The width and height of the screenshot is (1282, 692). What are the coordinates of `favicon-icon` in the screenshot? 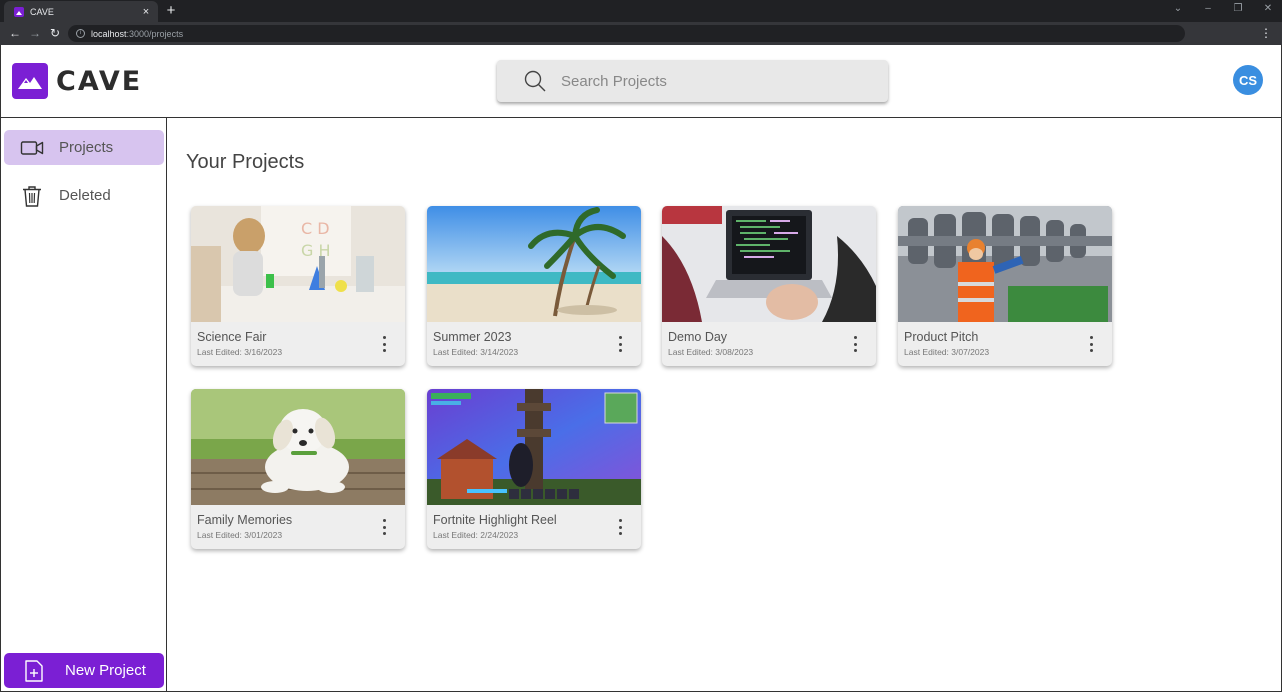 It's located at (19, 11).